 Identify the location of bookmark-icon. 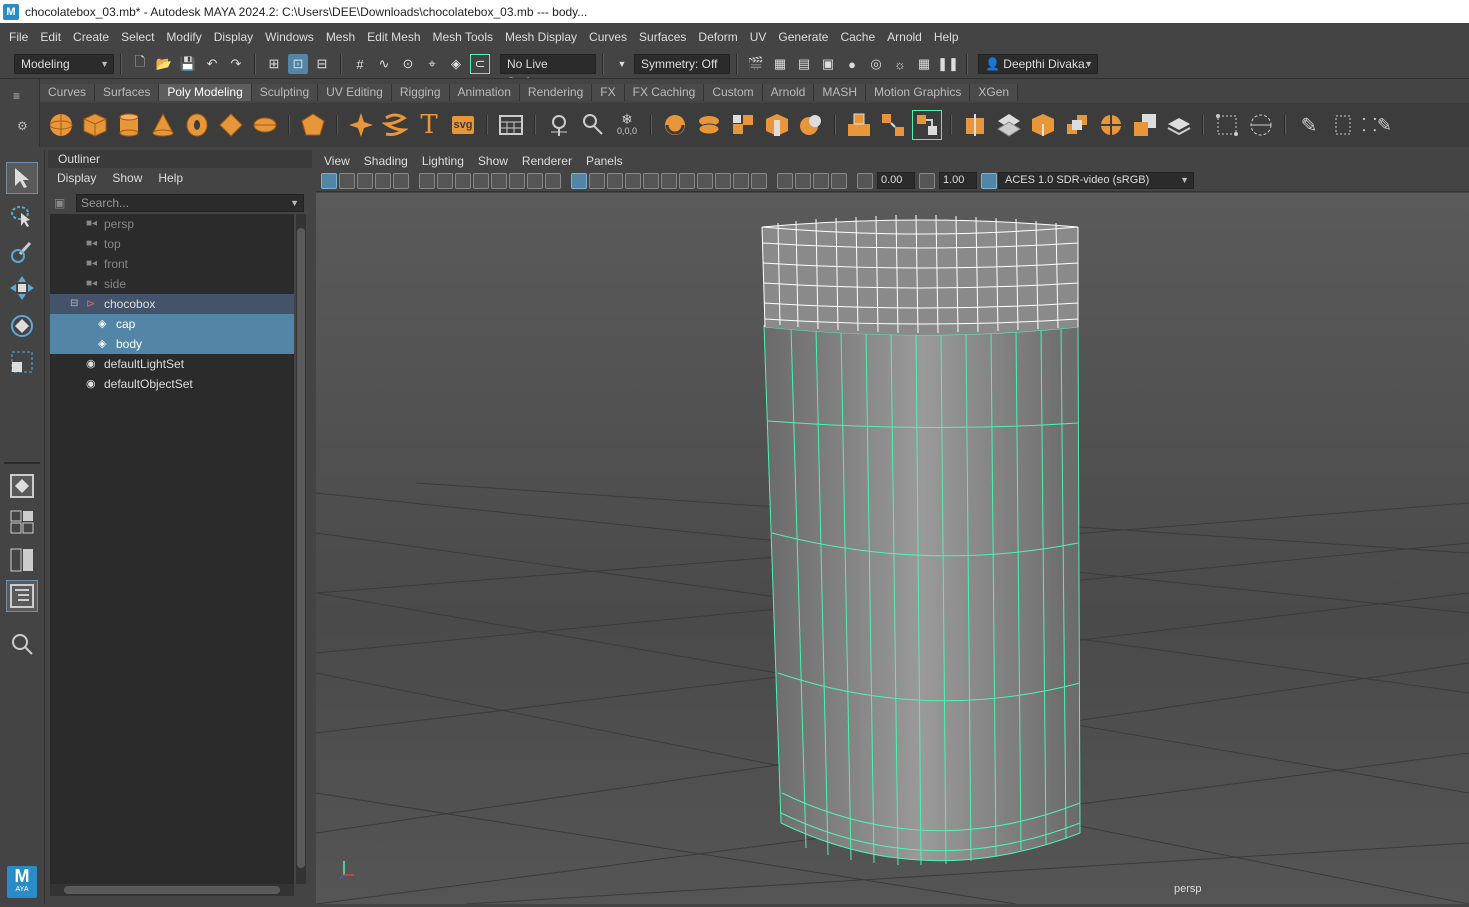
(365, 180).